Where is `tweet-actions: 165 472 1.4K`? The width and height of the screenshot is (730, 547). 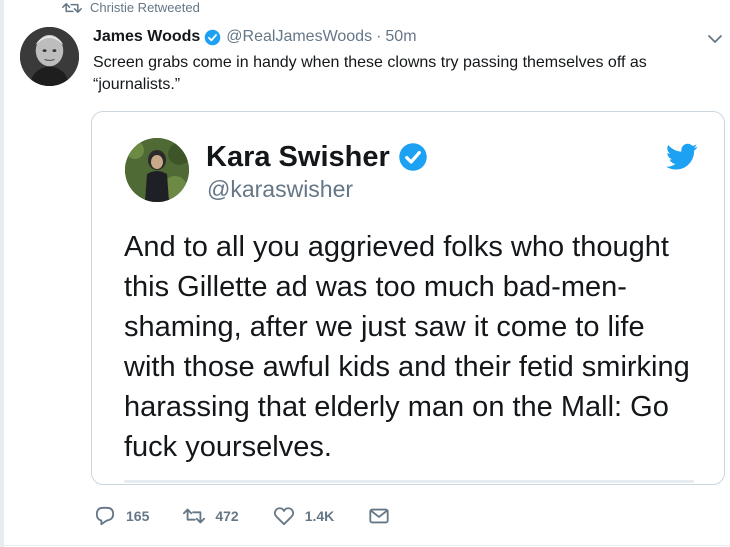 tweet-actions: 165 472 1.4K is located at coordinates (242, 516).